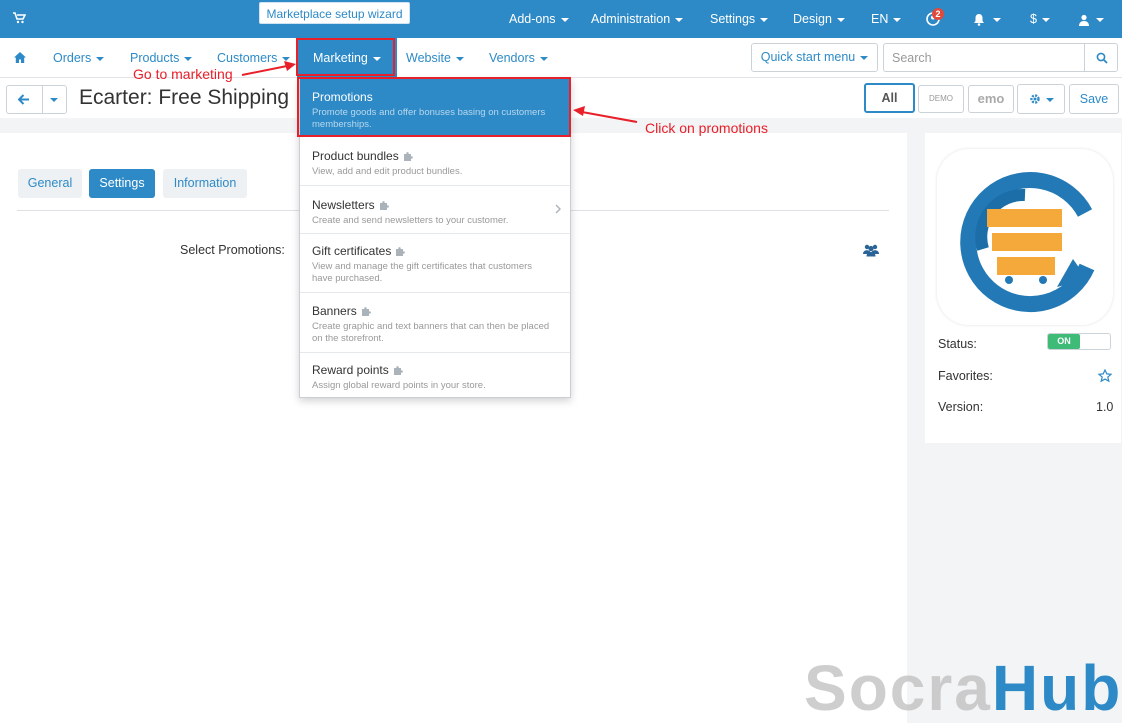 The height and width of the screenshot is (723, 1122). What do you see at coordinates (247, 58) in the screenshot?
I see `nav-customers-label: Customers` at bounding box center [247, 58].